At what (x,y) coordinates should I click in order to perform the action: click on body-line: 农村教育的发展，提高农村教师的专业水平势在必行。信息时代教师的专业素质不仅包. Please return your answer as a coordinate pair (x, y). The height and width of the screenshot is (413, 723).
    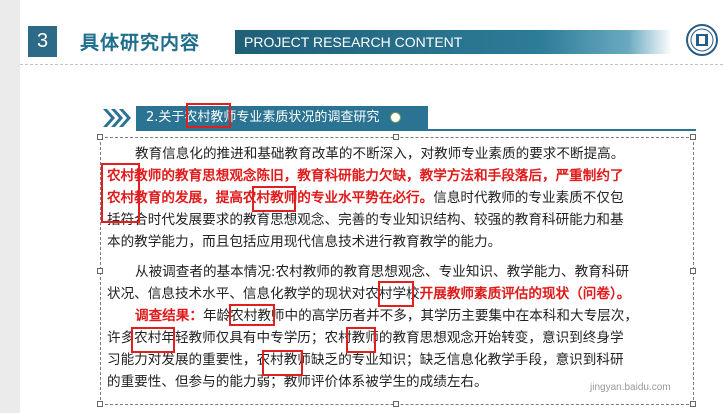
    Looking at the image, I should click on (365, 198).